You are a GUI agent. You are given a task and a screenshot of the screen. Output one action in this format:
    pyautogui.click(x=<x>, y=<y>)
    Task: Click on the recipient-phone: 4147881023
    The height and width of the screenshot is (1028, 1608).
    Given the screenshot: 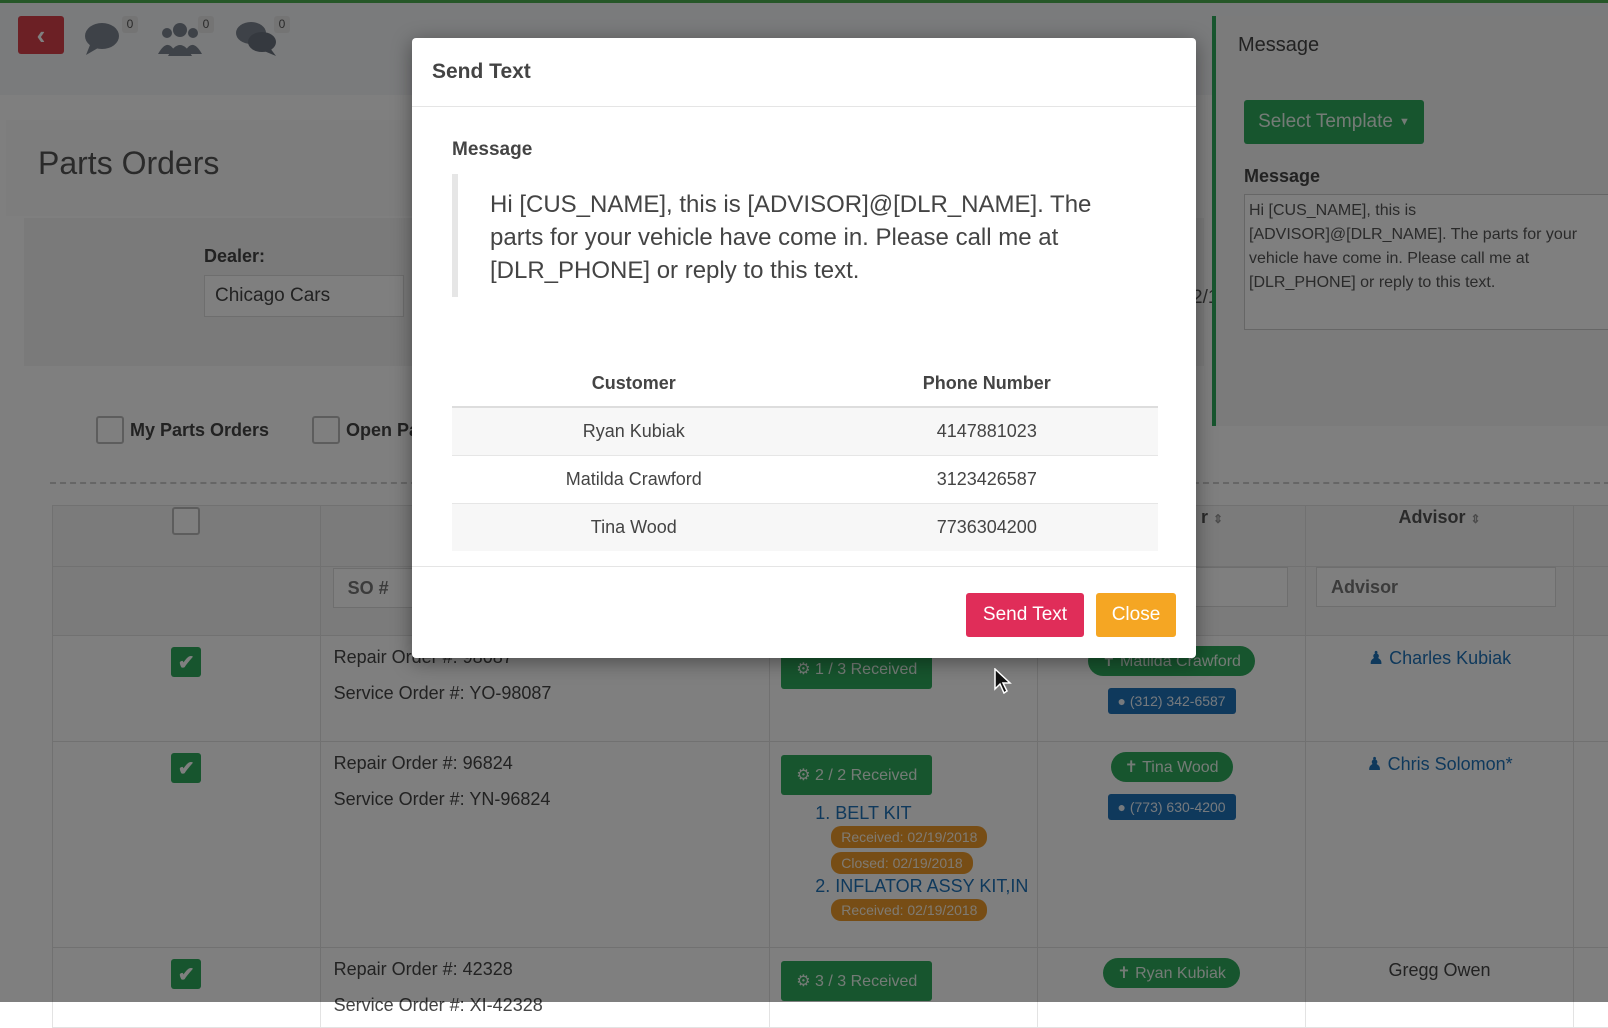 What is the action you would take?
    pyautogui.click(x=987, y=431)
    